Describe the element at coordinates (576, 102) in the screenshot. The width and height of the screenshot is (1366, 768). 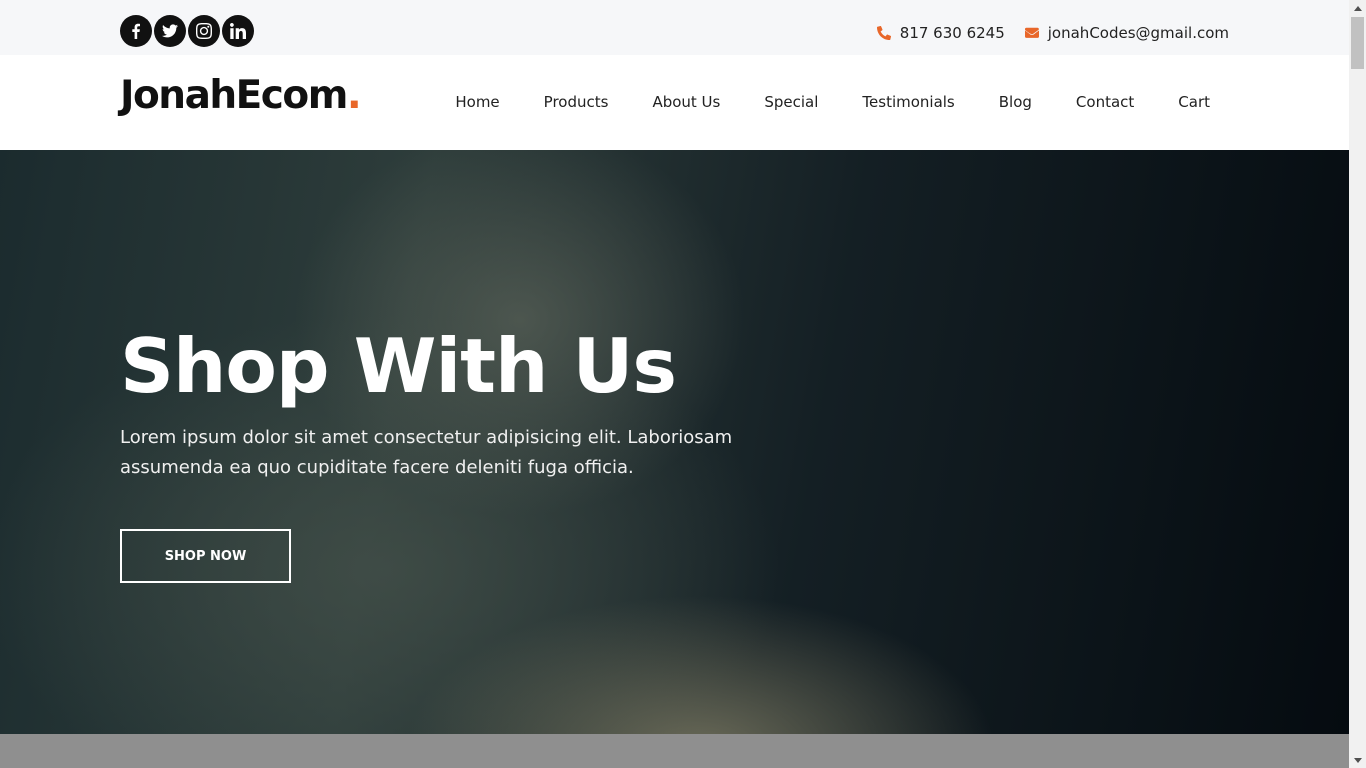
I see `nav-products: Products` at that location.